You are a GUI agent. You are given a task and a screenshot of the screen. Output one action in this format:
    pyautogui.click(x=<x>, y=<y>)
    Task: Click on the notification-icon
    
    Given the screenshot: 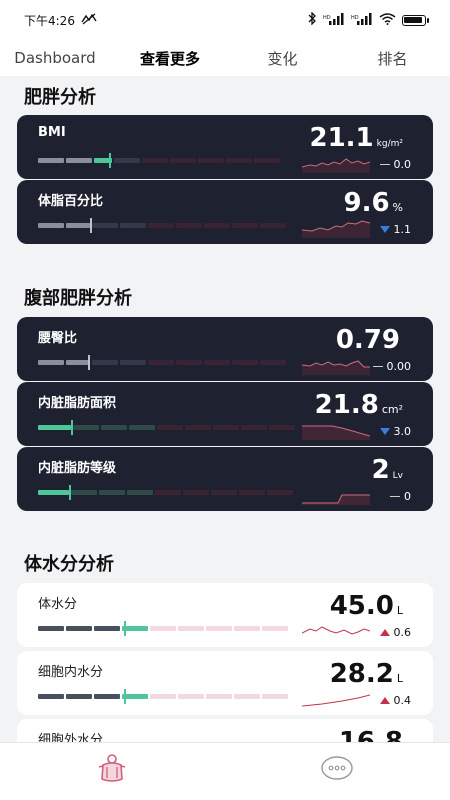 What is the action you would take?
    pyautogui.click(x=89, y=20)
    